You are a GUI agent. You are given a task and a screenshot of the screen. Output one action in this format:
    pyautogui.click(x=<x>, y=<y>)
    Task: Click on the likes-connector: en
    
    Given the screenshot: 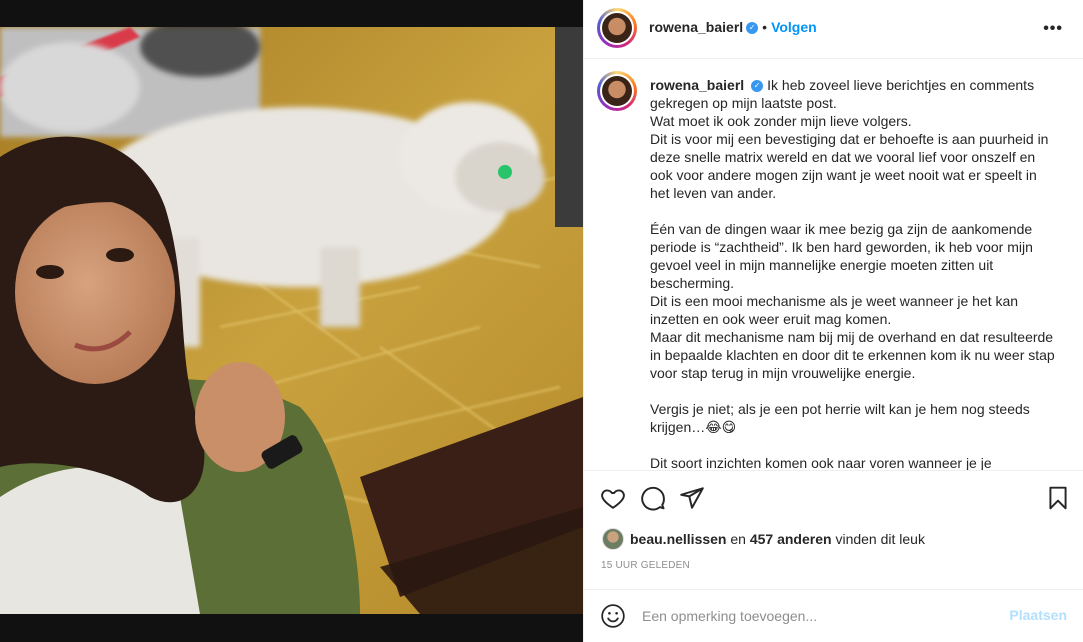 What is the action you would take?
    pyautogui.click(x=738, y=539)
    